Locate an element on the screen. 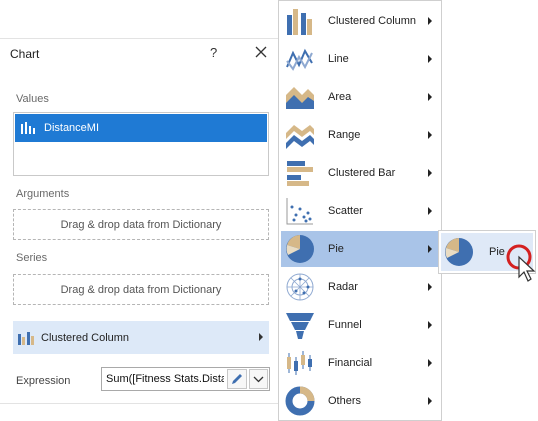 Image resolution: width=538 pixels, height=421 pixels. pencil-icon is located at coordinates (237, 379).